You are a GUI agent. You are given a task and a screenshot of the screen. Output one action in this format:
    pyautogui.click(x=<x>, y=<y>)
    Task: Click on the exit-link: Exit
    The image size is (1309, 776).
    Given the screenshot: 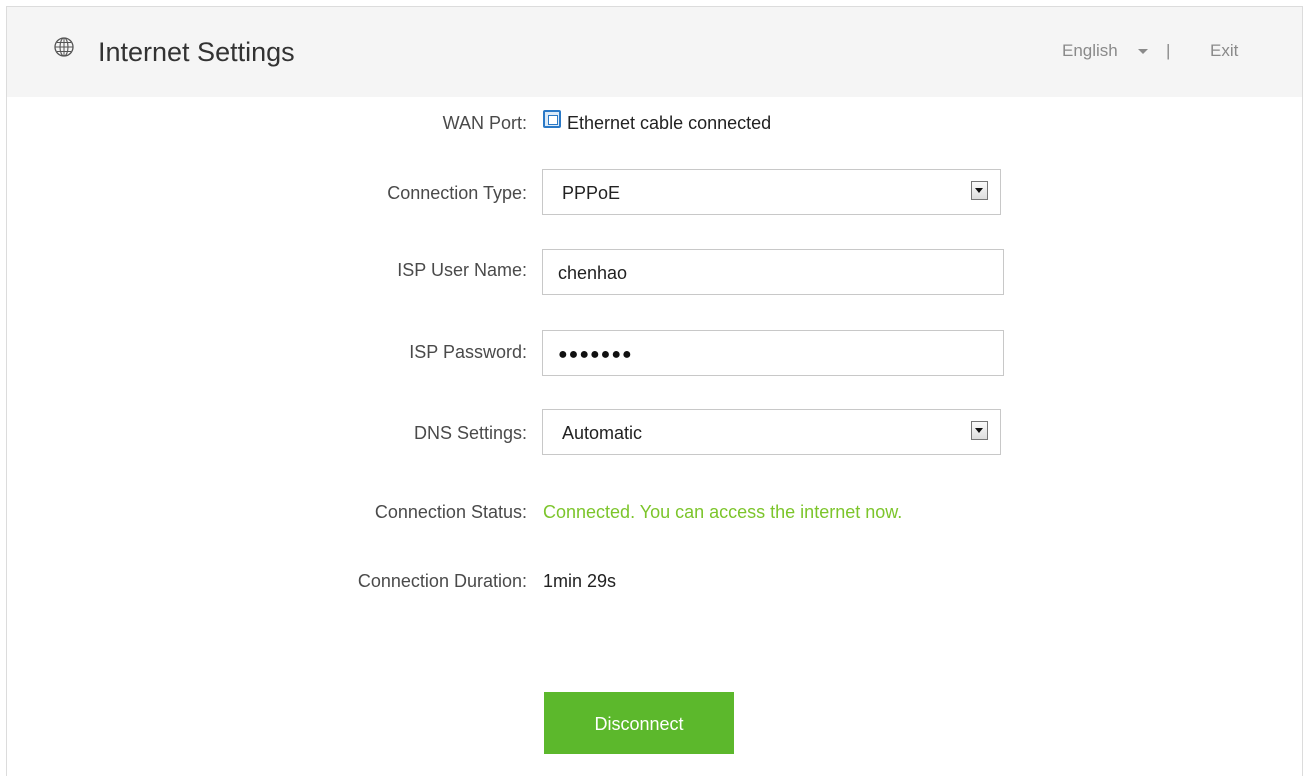 What is the action you would take?
    pyautogui.click(x=1224, y=51)
    